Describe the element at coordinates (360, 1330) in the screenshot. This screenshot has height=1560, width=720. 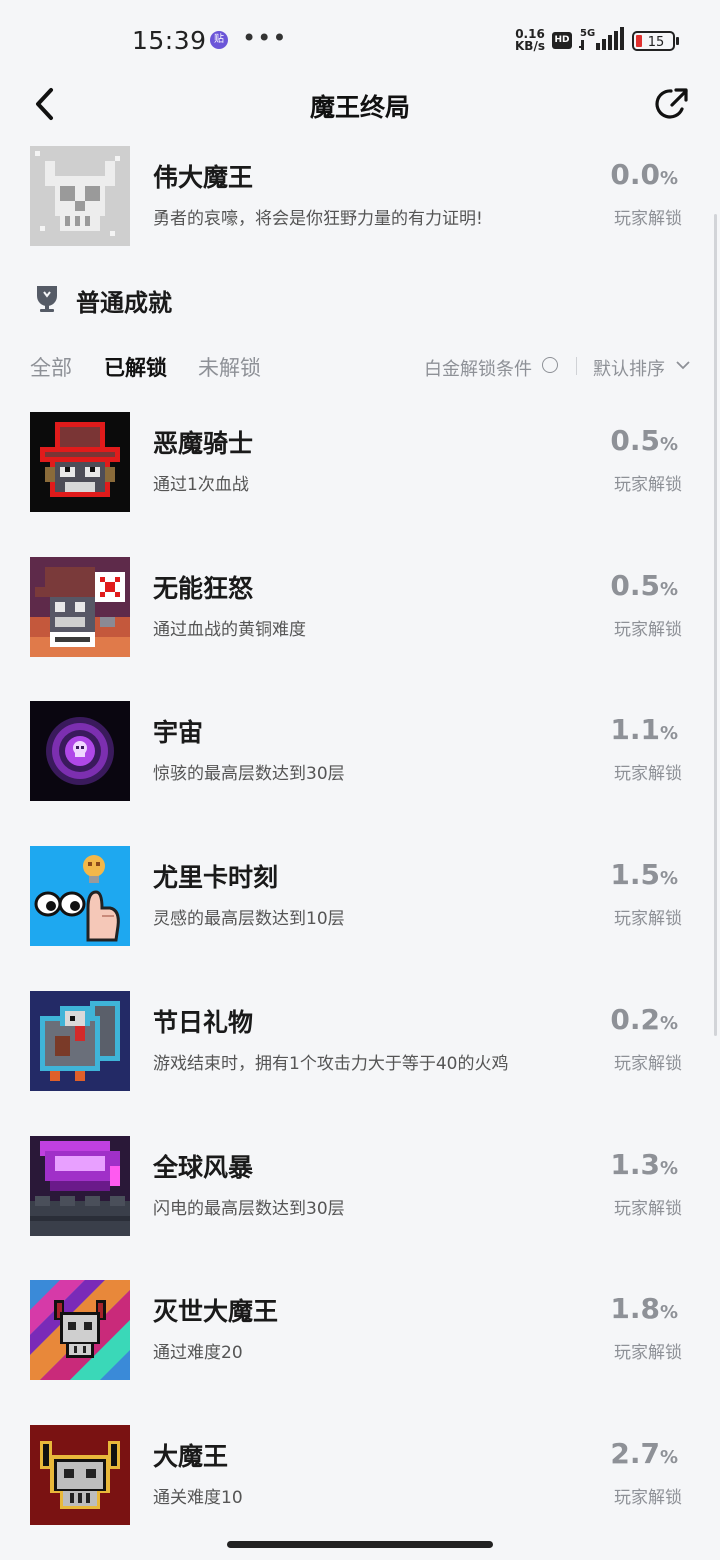
I see `achievement-row: 灭世大魔王 通过难度20 1.8% 玩家解锁` at that location.